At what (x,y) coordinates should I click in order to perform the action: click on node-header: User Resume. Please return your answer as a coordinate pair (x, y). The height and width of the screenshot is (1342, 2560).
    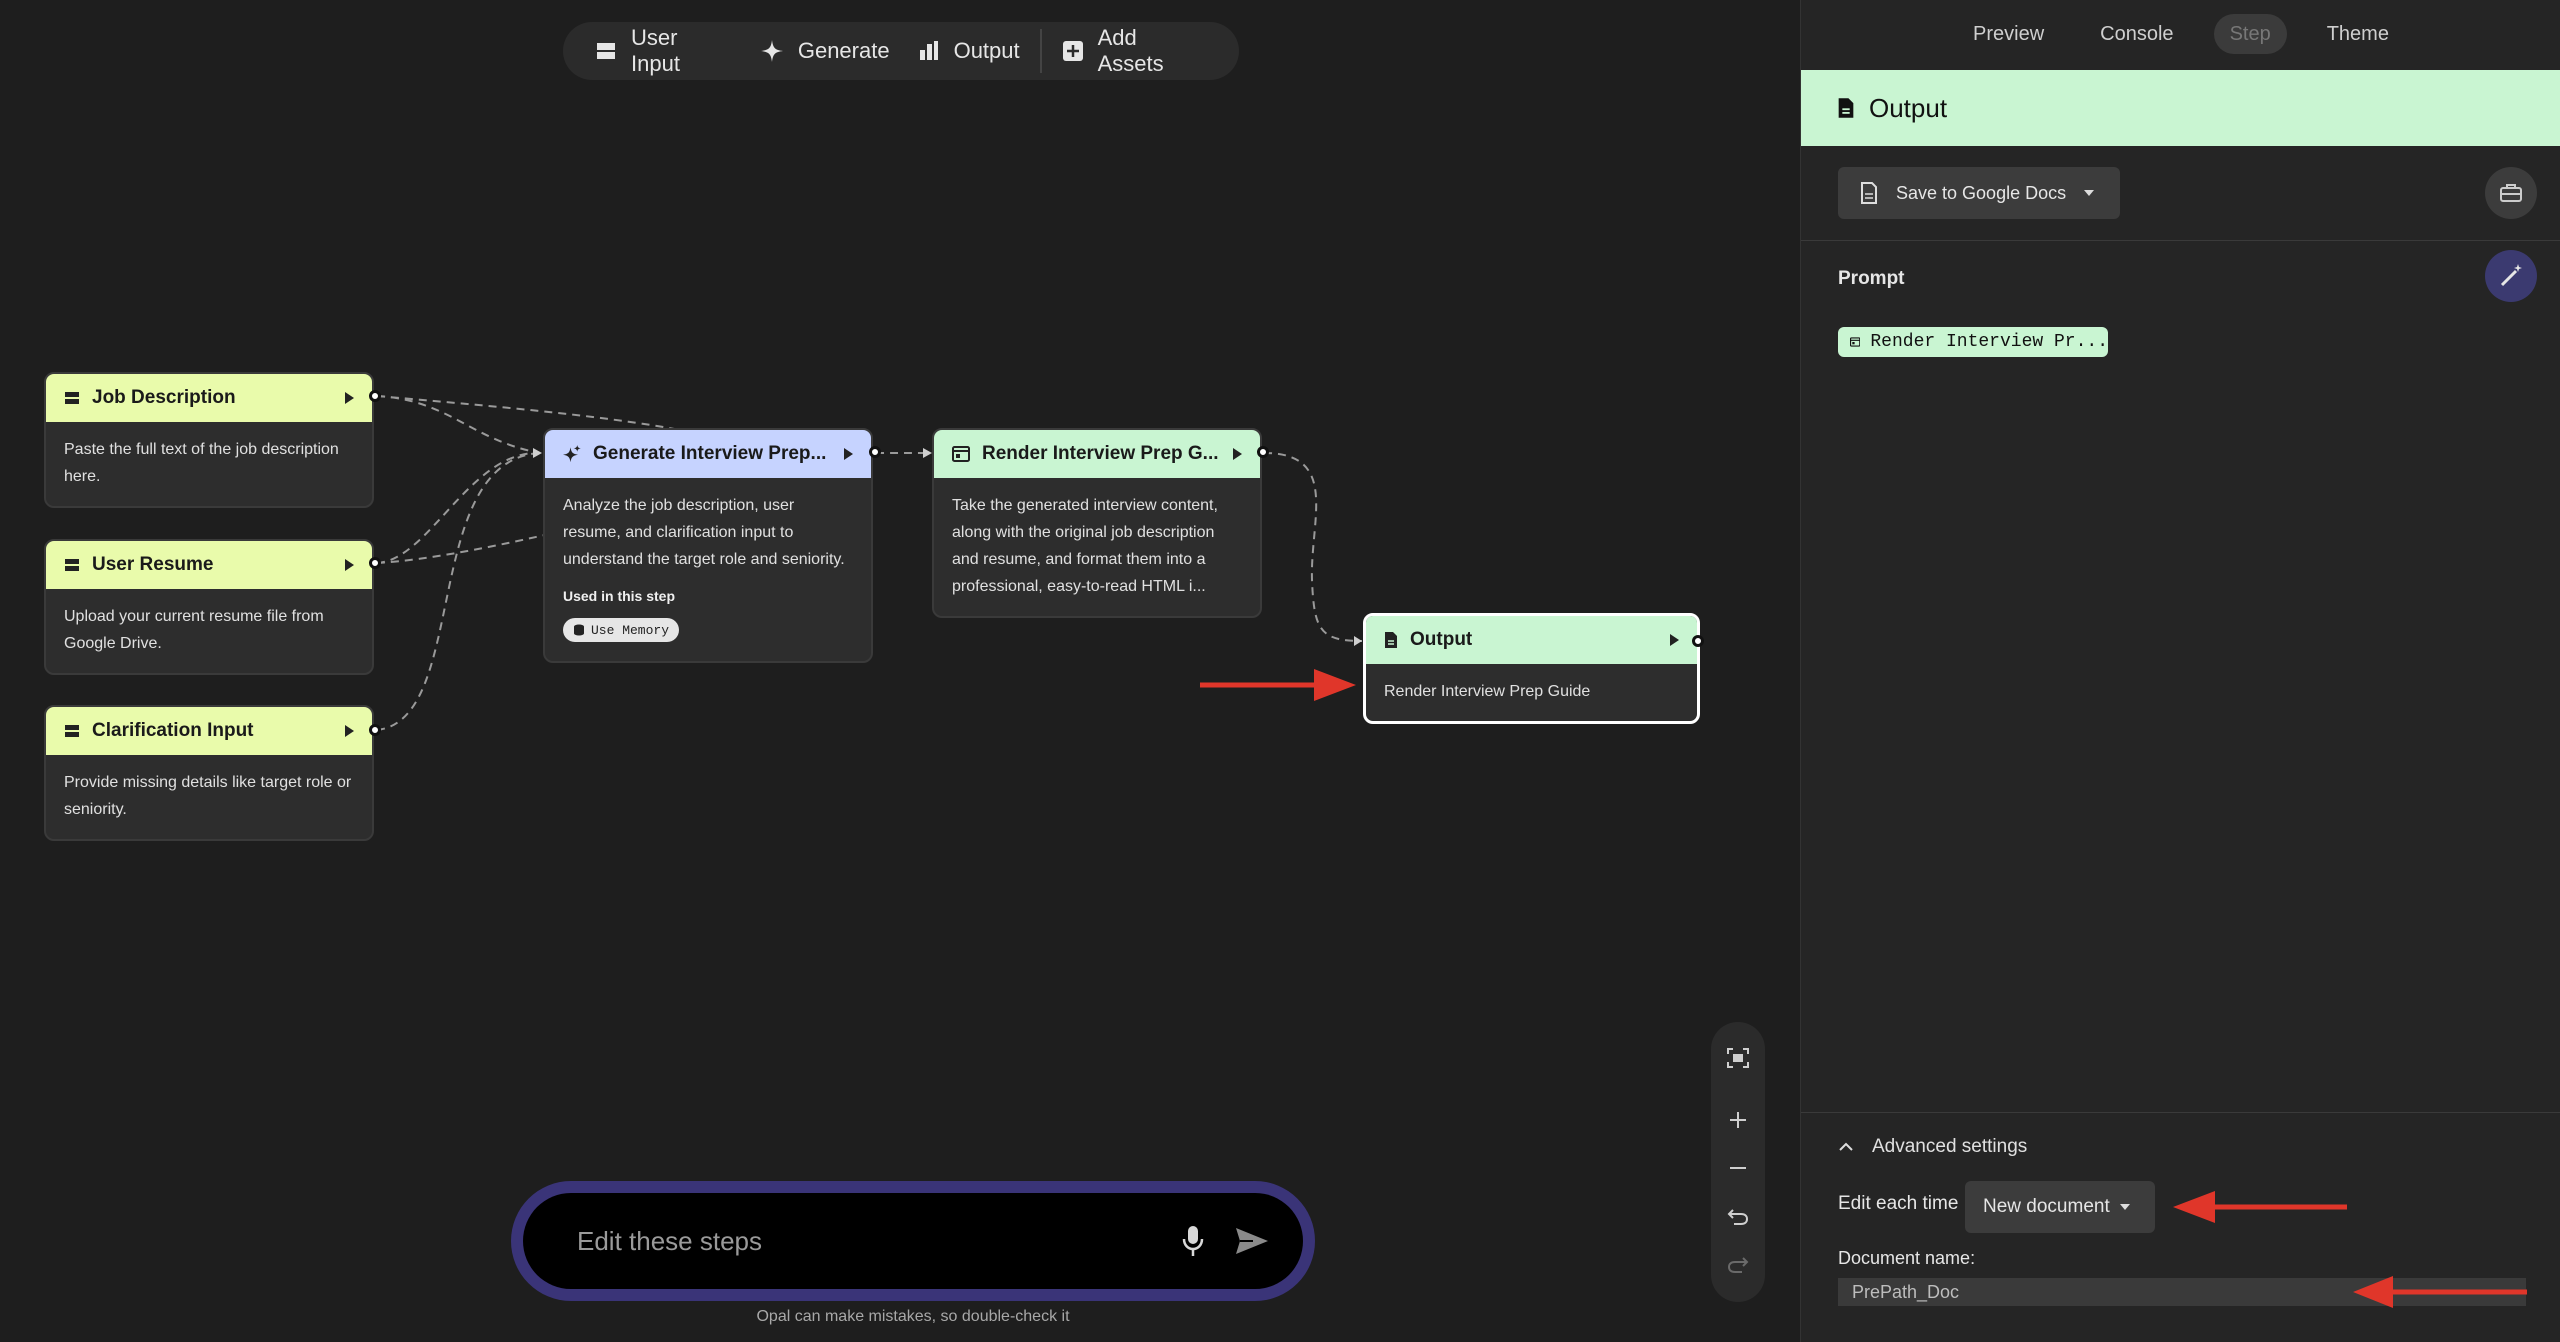
    Looking at the image, I should click on (209, 565).